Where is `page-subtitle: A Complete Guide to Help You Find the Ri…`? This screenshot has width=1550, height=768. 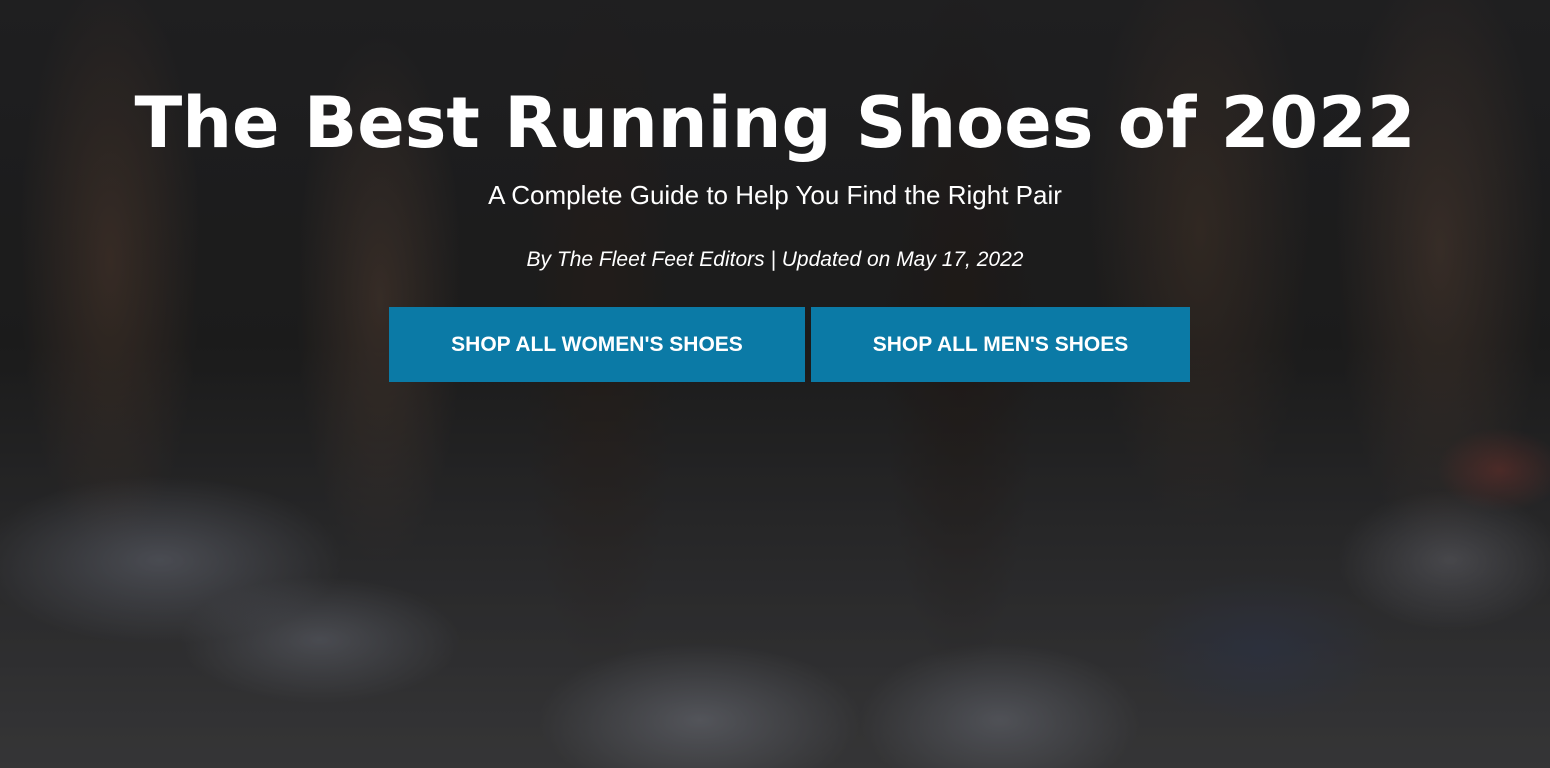 page-subtitle: A Complete Guide to Help You Find the Ri… is located at coordinates (775, 195).